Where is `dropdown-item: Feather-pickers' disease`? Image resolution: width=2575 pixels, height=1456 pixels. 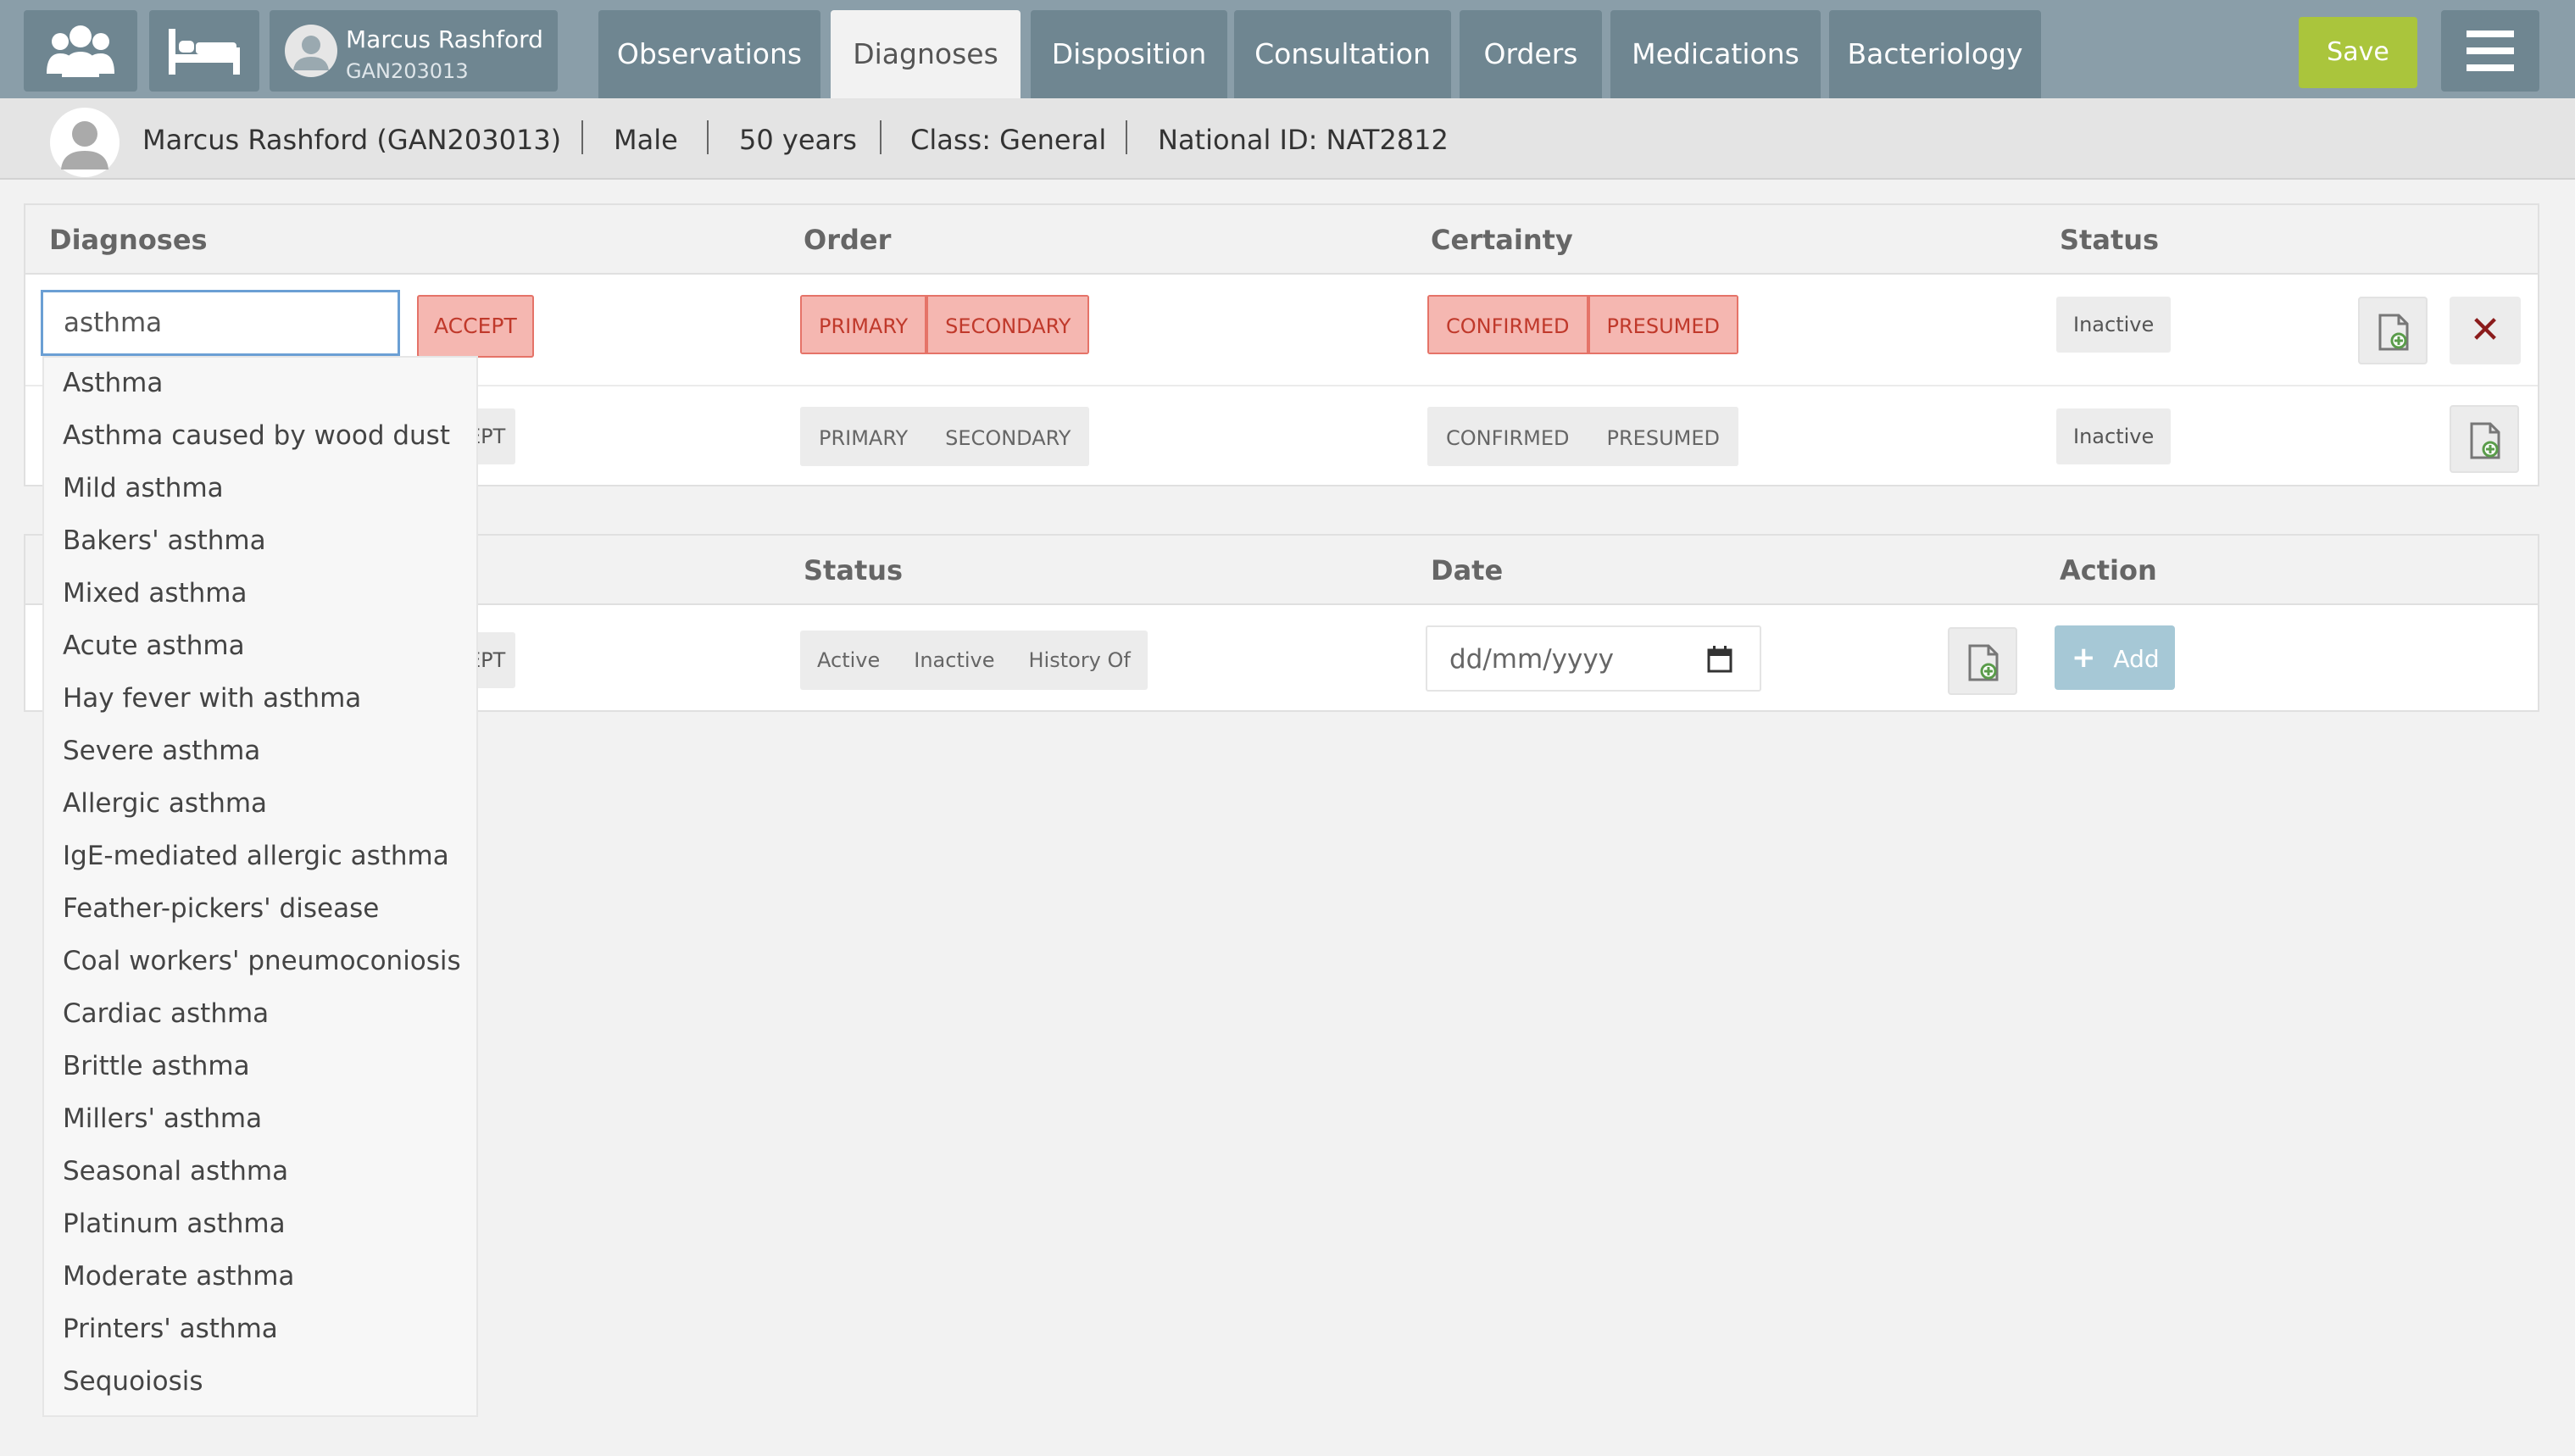
dropdown-item: Feather-pickers' disease is located at coordinates (221, 909).